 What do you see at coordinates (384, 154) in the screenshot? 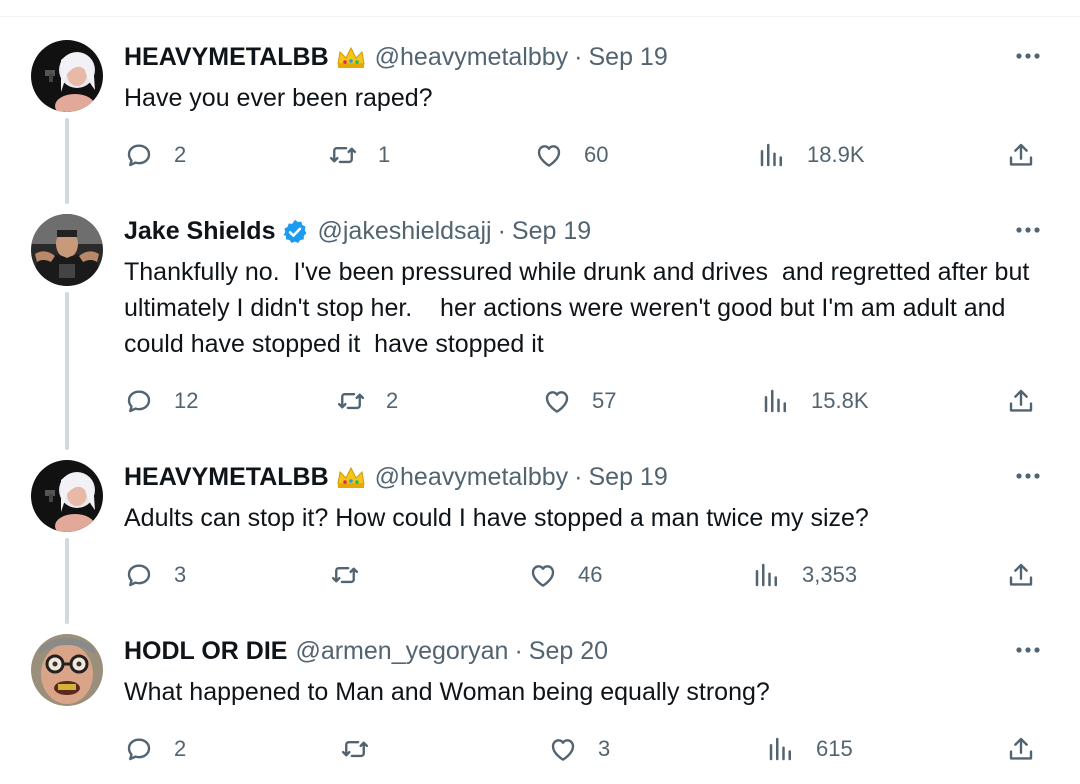
I see `retweet-count: 1` at bounding box center [384, 154].